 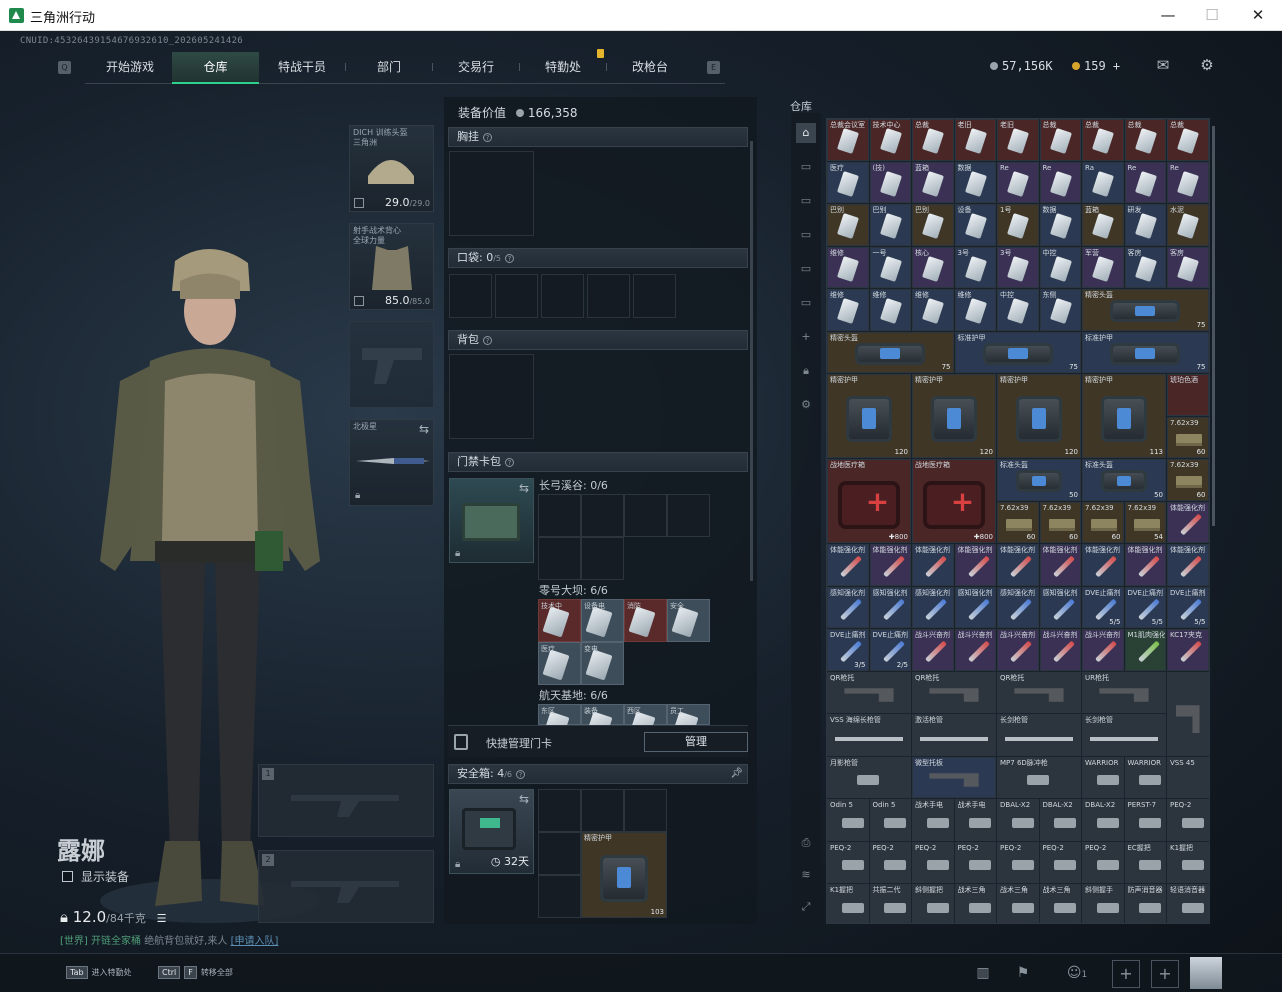 What do you see at coordinates (1103, 225) in the screenshot?
I see `keycard-item: 蓝箱` at bounding box center [1103, 225].